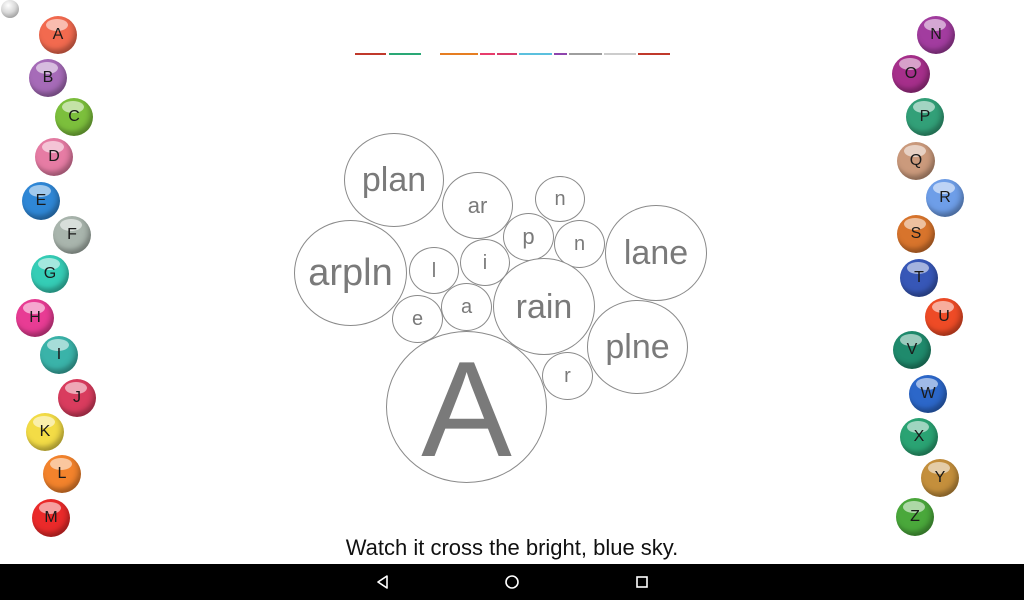  What do you see at coordinates (512, 547) in the screenshot?
I see `target-sentence: Watch it cross the bright, blue sky.` at bounding box center [512, 547].